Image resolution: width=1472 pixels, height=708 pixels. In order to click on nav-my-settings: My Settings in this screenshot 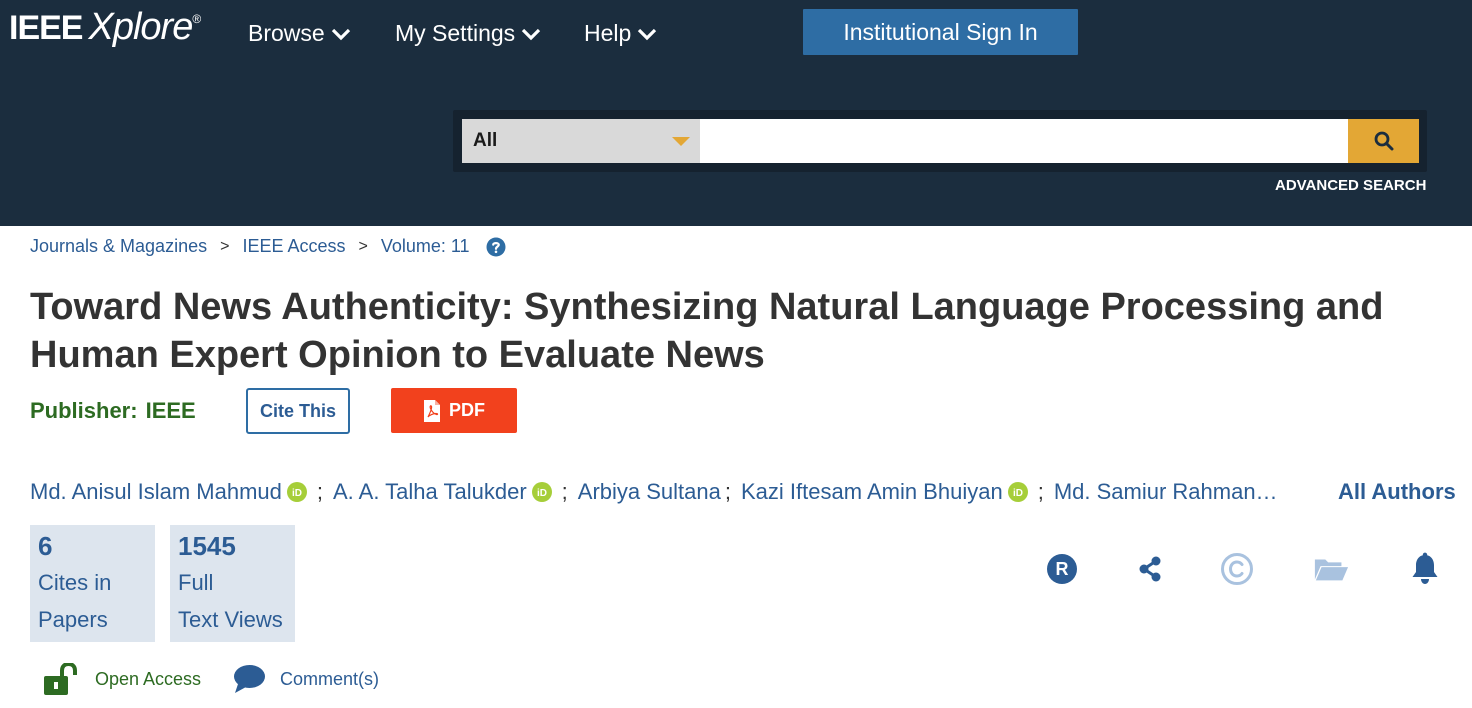, I will do `click(468, 33)`.